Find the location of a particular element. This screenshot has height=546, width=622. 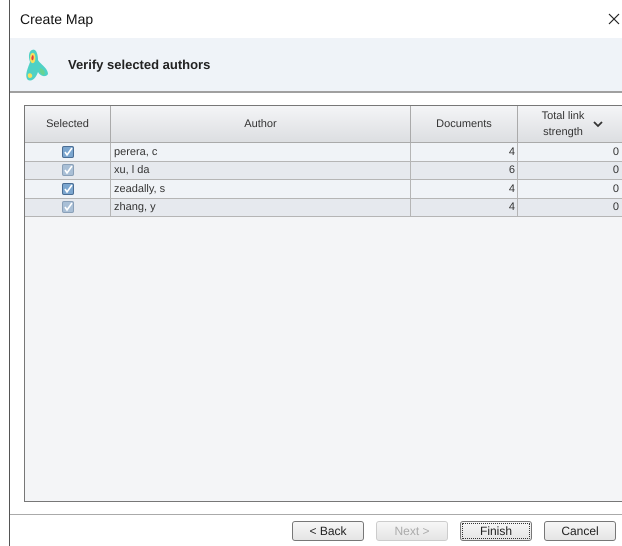

column-title: Total link strength is located at coordinates (563, 124).